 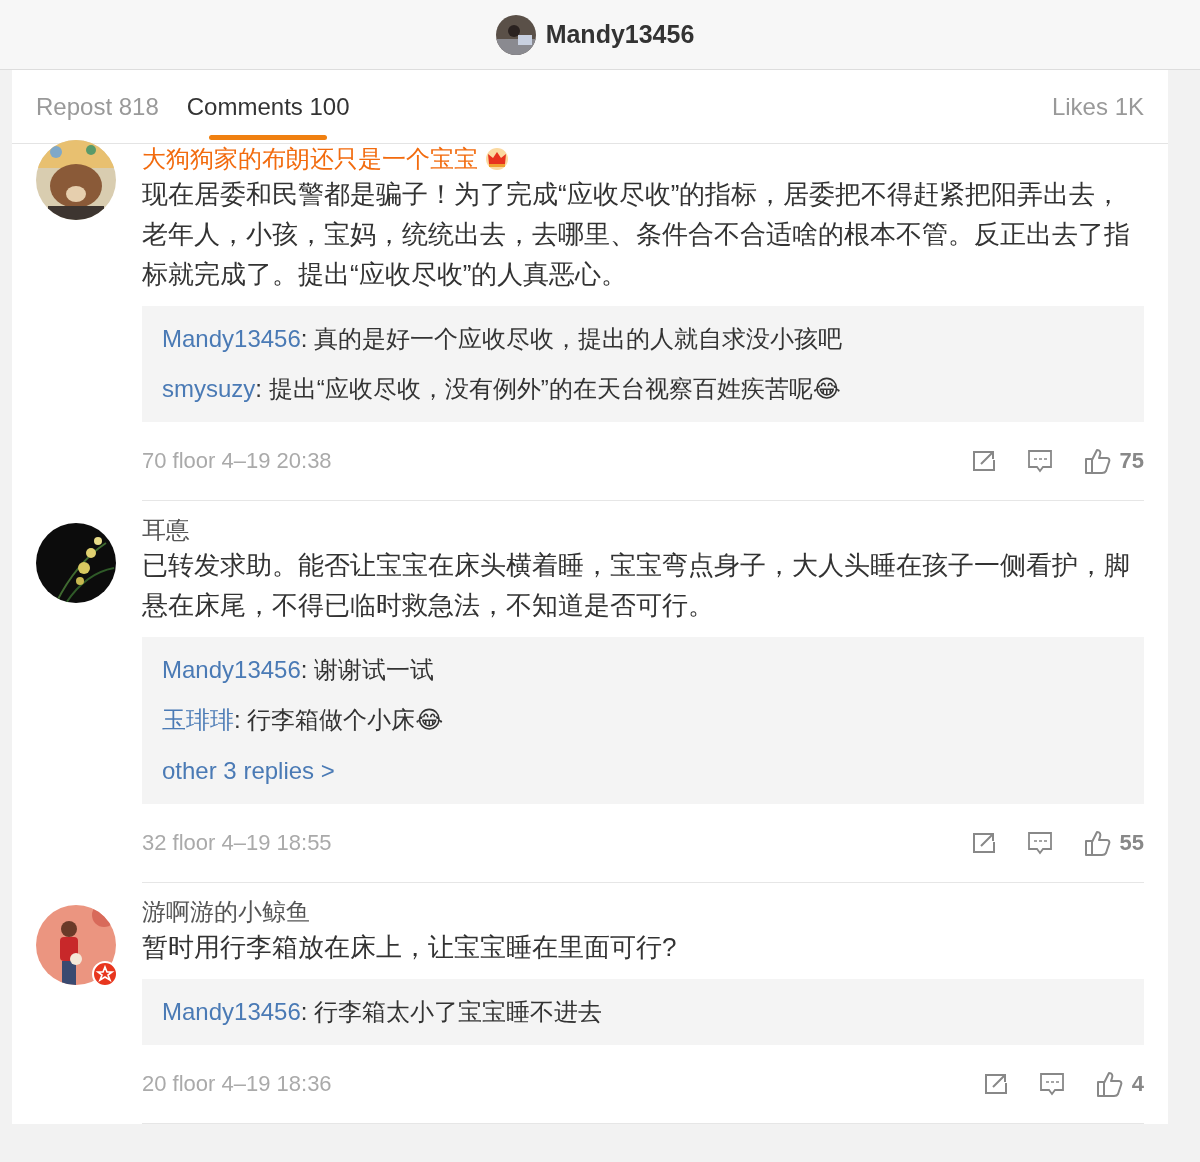 What do you see at coordinates (383, 1012) in the screenshot?
I see `reply-text: Mandy13456: 行李箱太小了宝宝睡不进去` at bounding box center [383, 1012].